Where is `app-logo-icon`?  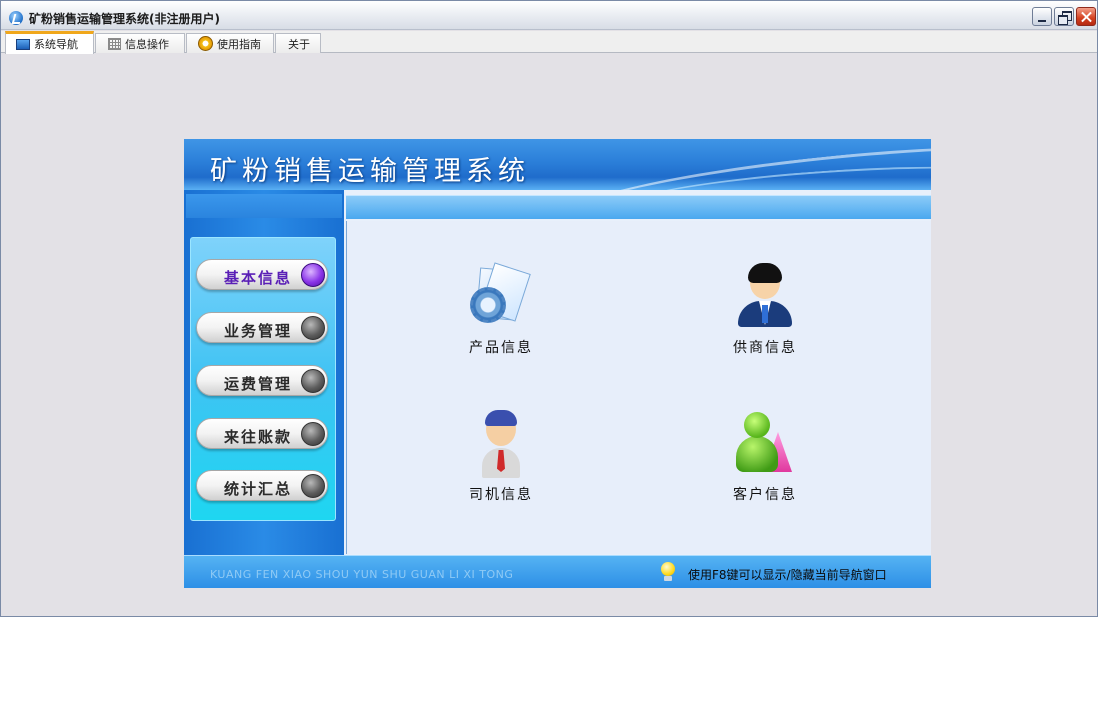
app-logo-icon is located at coordinates (16, 18).